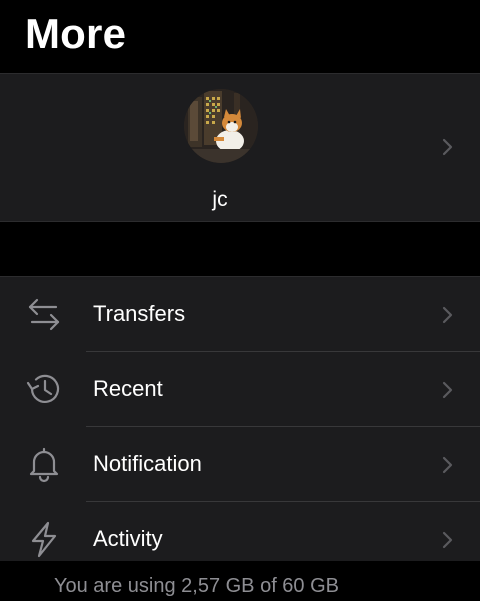 The height and width of the screenshot is (601, 480). What do you see at coordinates (76, 33) in the screenshot?
I see `page-title: More` at bounding box center [76, 33].